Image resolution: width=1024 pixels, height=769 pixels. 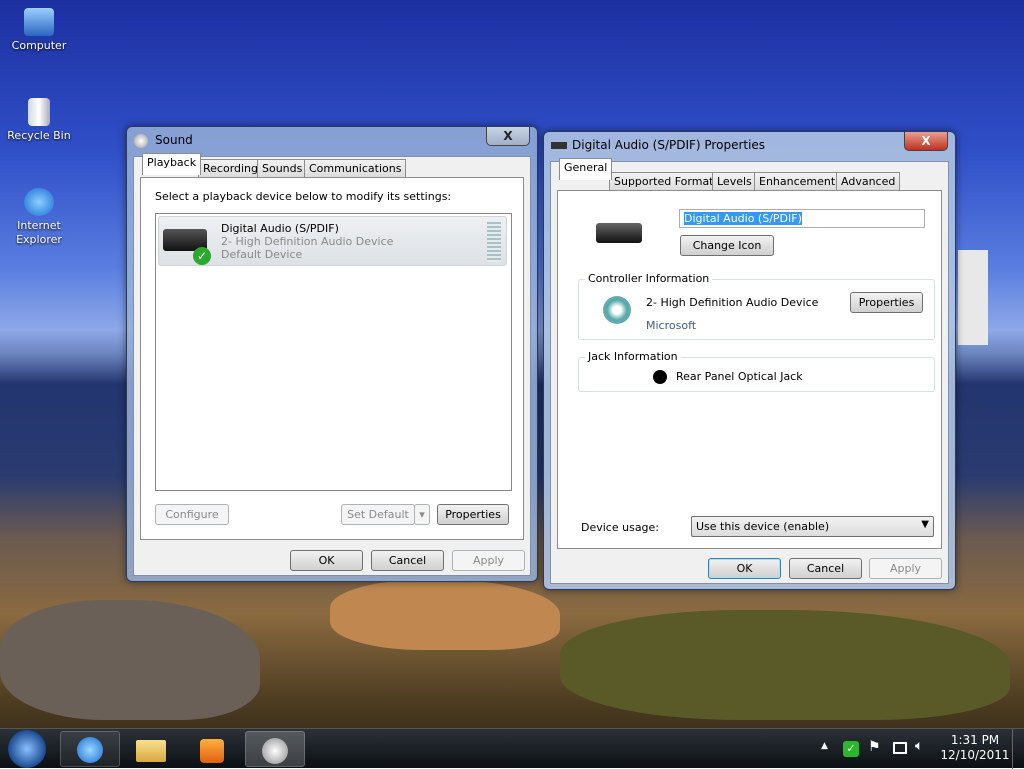 What do you see at coordinates (874, 747) in the screenshot?
I see `action-center-flag-icon: ⚑` at bounding box center [874, 747].